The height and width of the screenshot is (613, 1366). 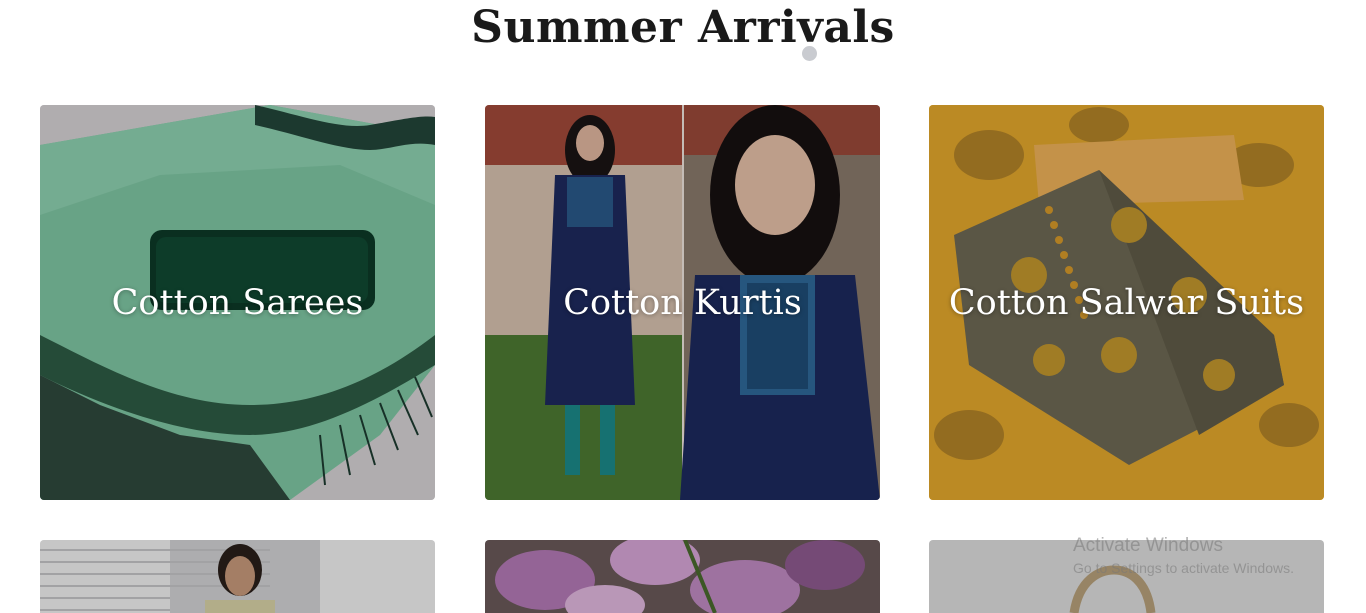 What do you see at coordinates (1126, 576) in the screenshot?
I see `category-card-bags` at bounding box center [1126, 576].